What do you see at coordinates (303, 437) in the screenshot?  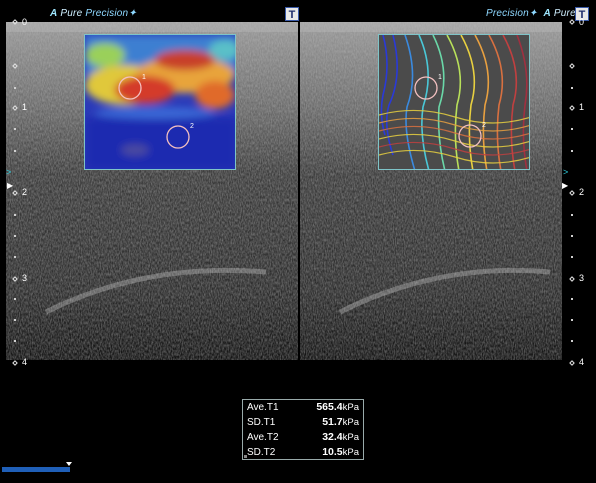 I see `measurement-row: Ave.T2 32.4kPa` at bounding box center [303, 437].